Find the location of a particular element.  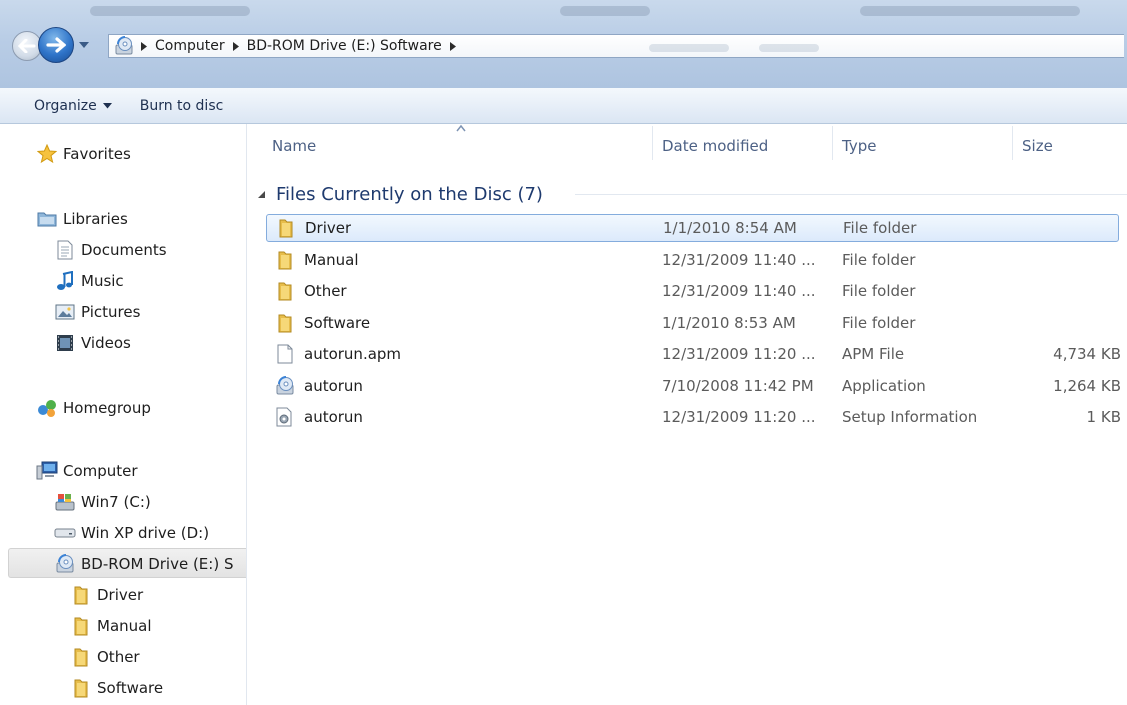

windows-drive-icon is located at coordinates (65, 502).